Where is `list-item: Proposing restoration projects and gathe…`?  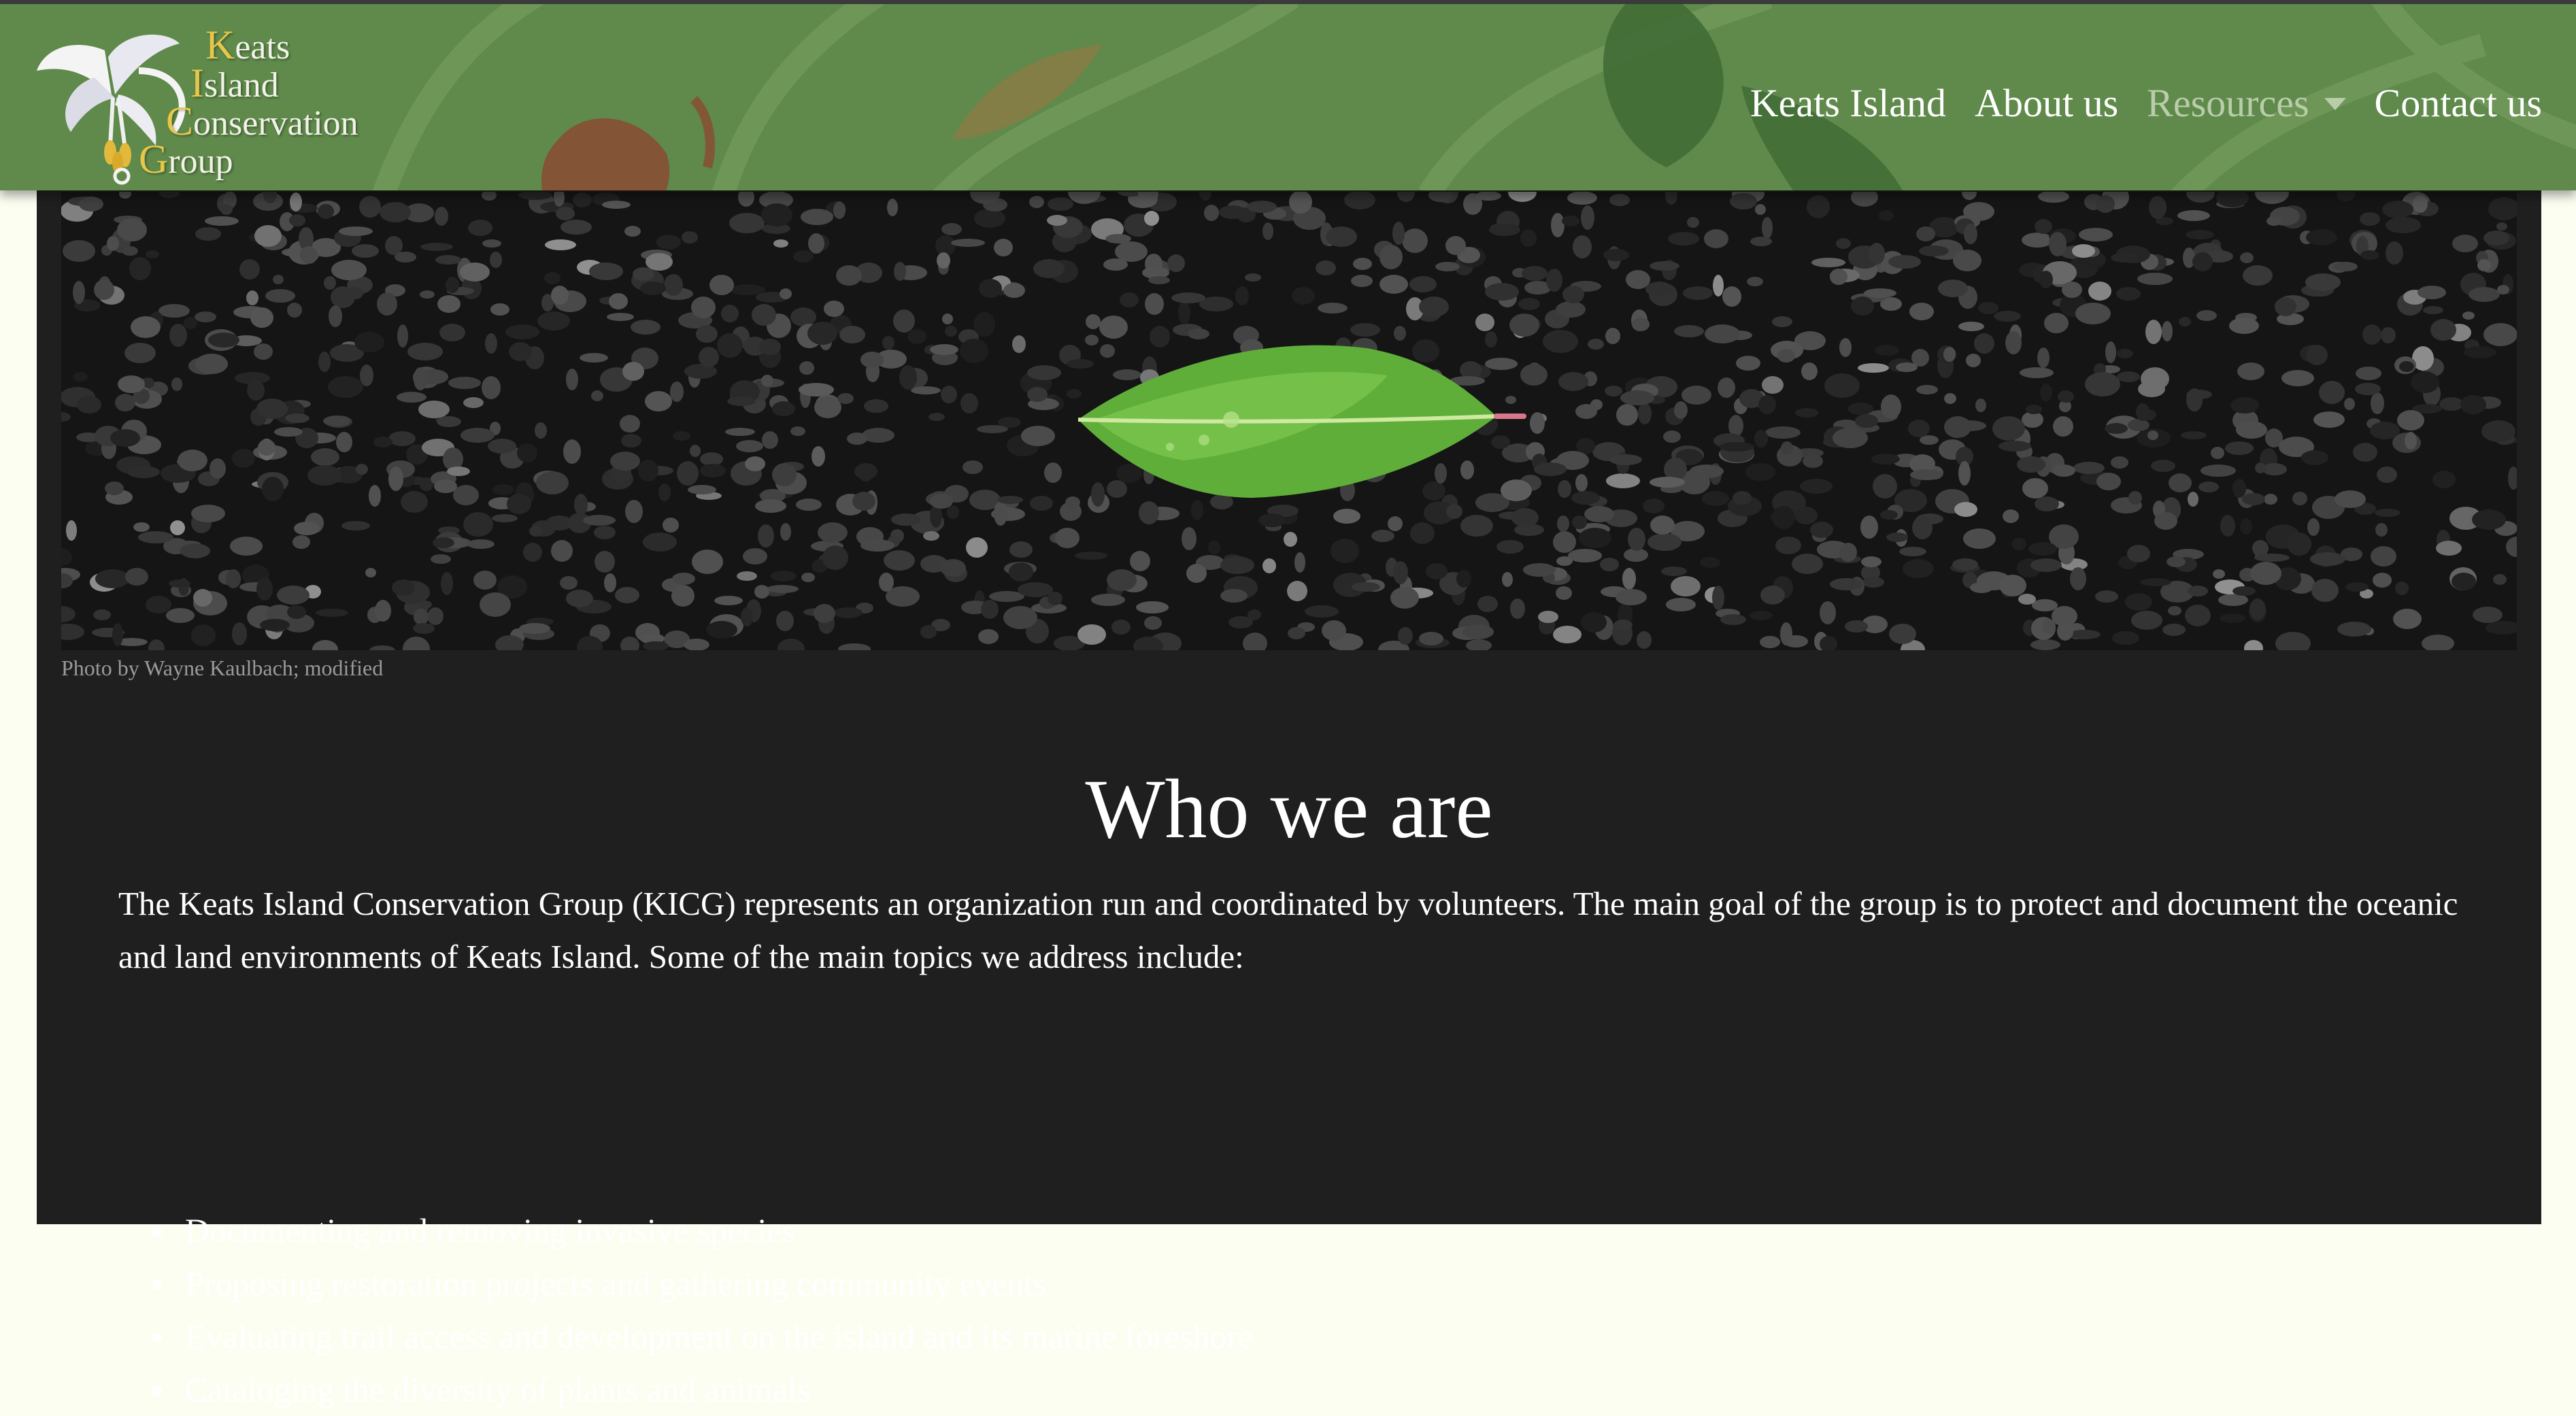
list-item: Proposing restoration projects and gathe… is located at coordinates (1274, 1284).